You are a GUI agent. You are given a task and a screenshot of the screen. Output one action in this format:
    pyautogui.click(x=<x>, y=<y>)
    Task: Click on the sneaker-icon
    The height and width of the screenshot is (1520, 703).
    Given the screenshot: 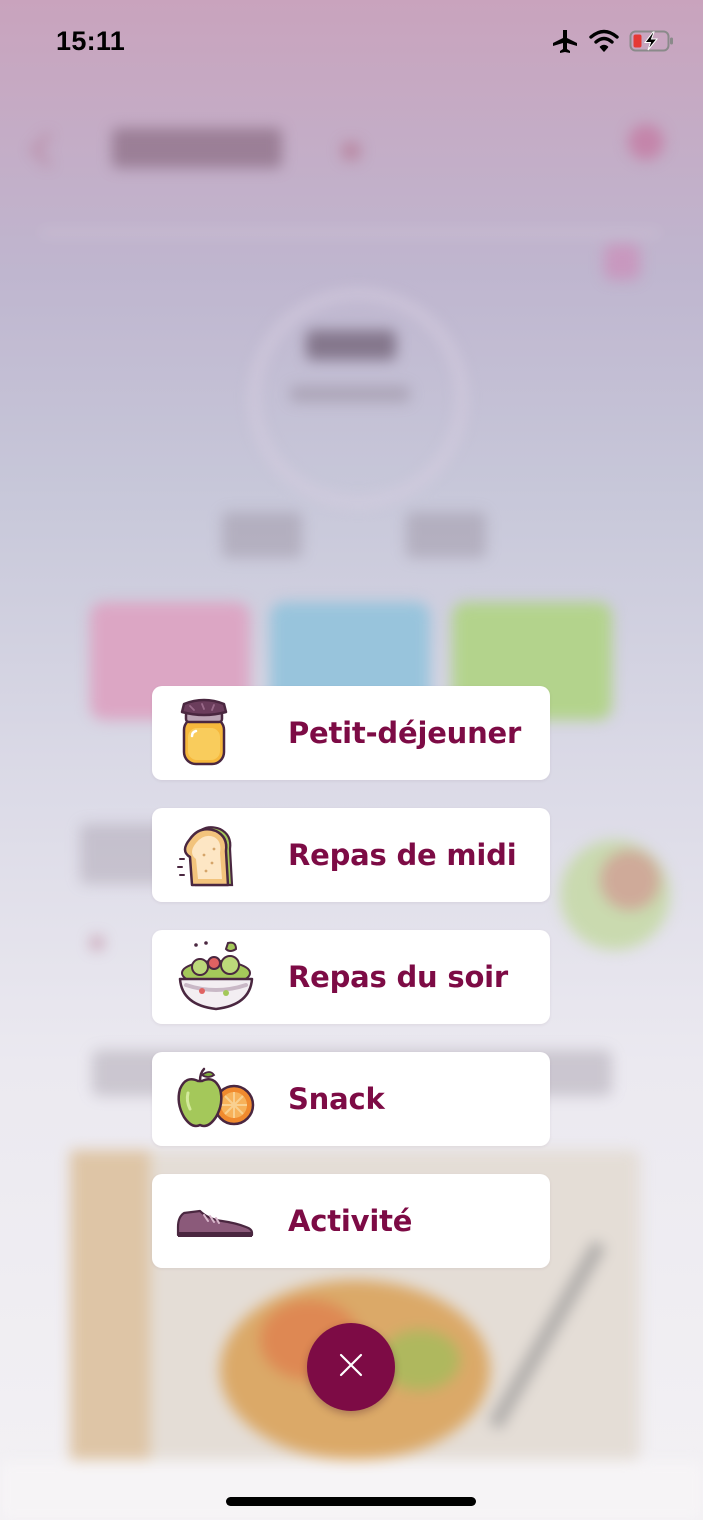 What is the action you would take?
    pyautogui.click(x=222, y=1221)
    